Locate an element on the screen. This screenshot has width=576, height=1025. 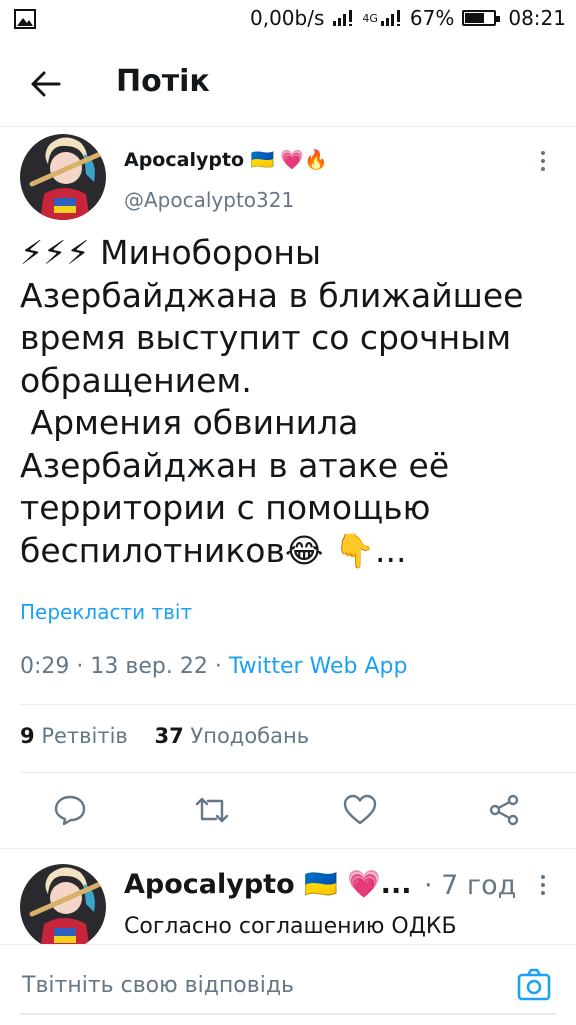
reply-author-name-text: Apocalypto is located at coordinates (209, 884).